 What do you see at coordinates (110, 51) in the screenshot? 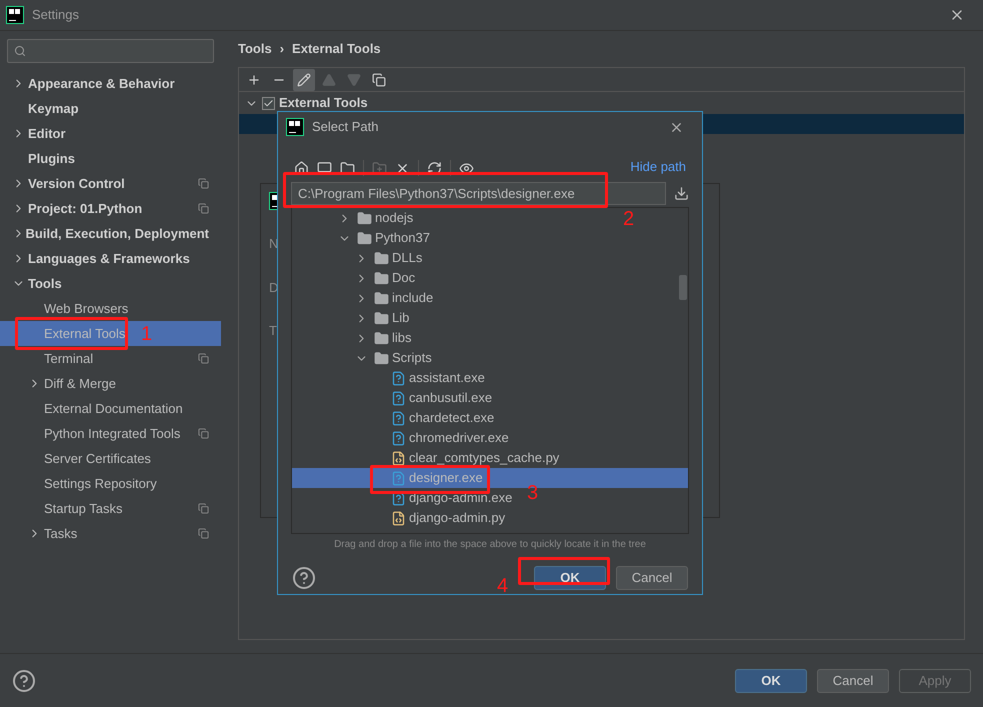
I see `search-field` at bounding box center [110, 51].